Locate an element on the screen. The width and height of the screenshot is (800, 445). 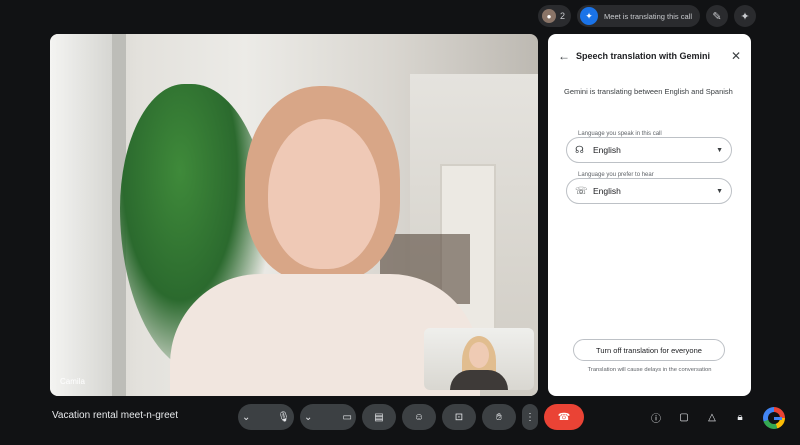
translation-status-pill: ✦ Meet is translating this call is located at coordinates (638, 16).